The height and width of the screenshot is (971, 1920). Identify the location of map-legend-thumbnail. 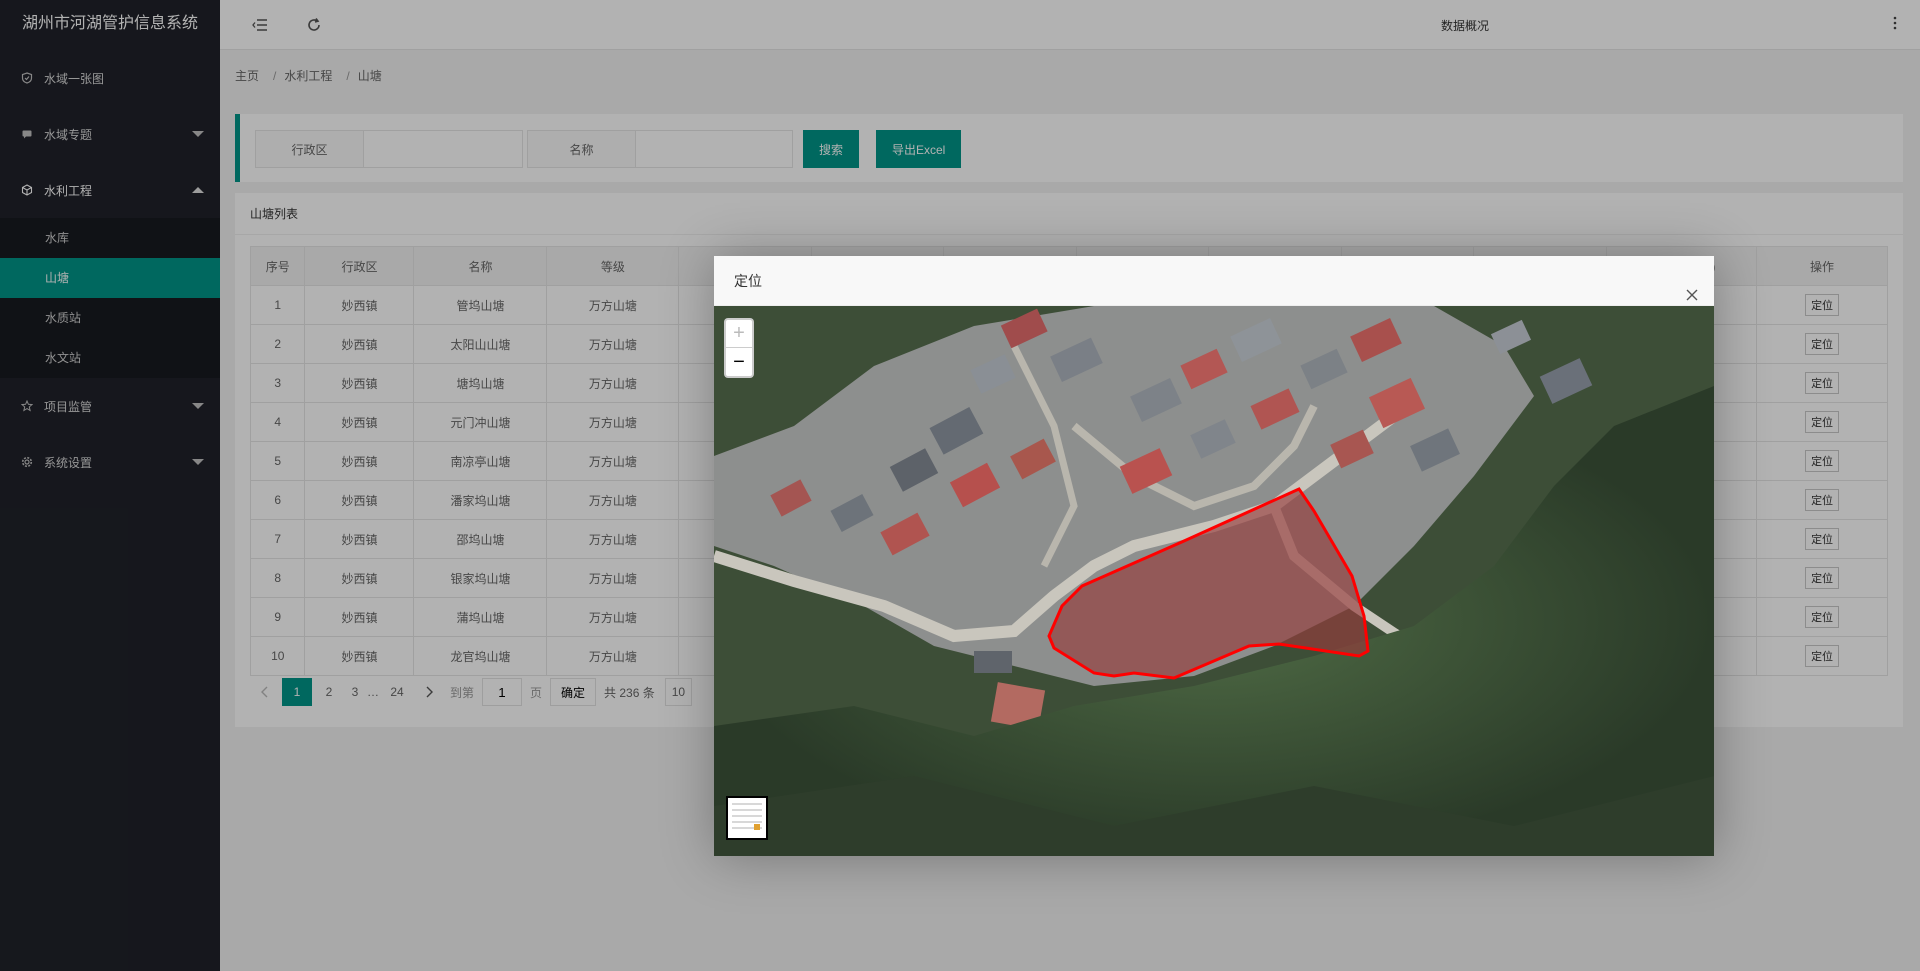
(747, 818).